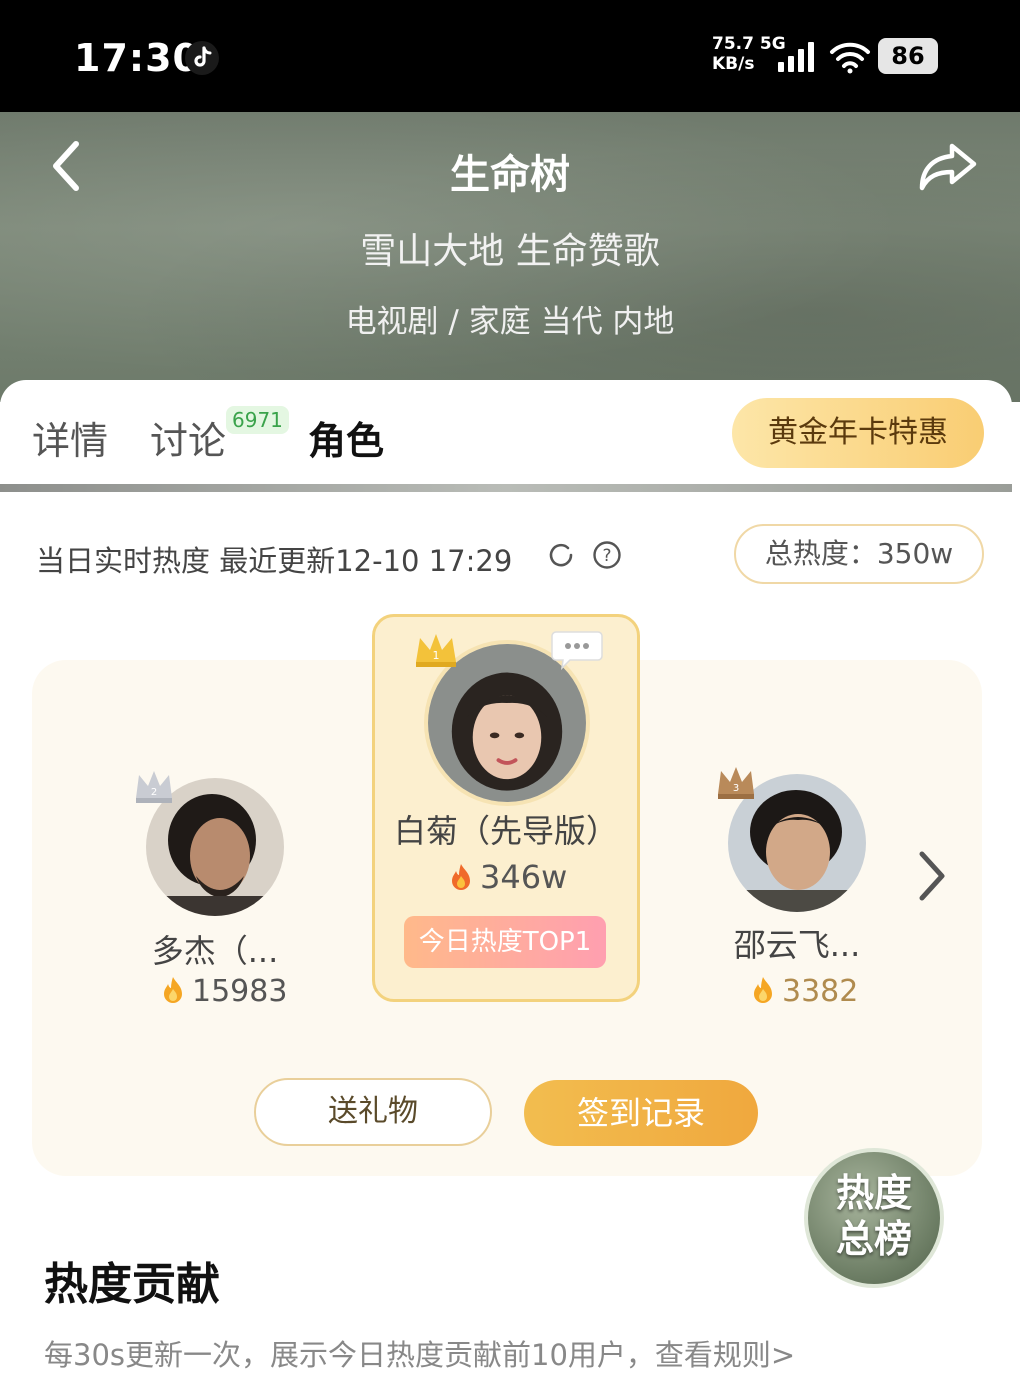 This screenshot has width=1020, height=1380. What do you see at coordinates (932, 876) in the screenshot?
I see `chevron-right-icon` at bounding box center [932, 876].